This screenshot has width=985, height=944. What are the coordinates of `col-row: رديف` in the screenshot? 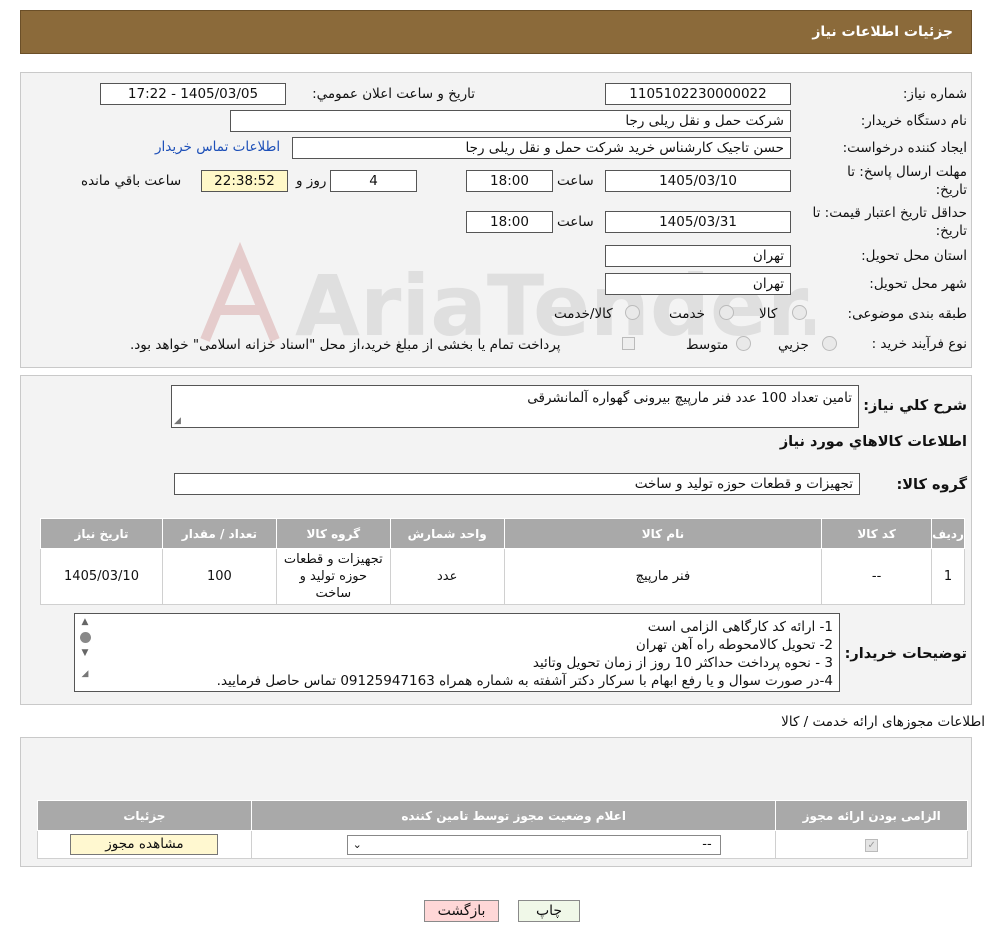 It's located at (948, 533).